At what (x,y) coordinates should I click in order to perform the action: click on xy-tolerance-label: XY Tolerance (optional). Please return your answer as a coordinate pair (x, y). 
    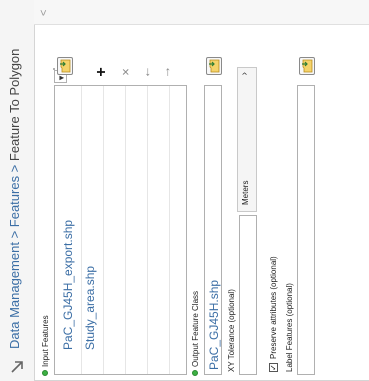
    Looking at the image, I should click on (231, 330).